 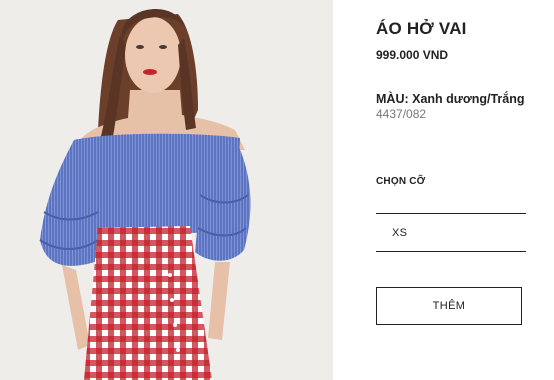 What do you see at coordinates (401, 114) in the screenshot?
I see `product-reference: 4437/082` at bounding box center [401, 114].